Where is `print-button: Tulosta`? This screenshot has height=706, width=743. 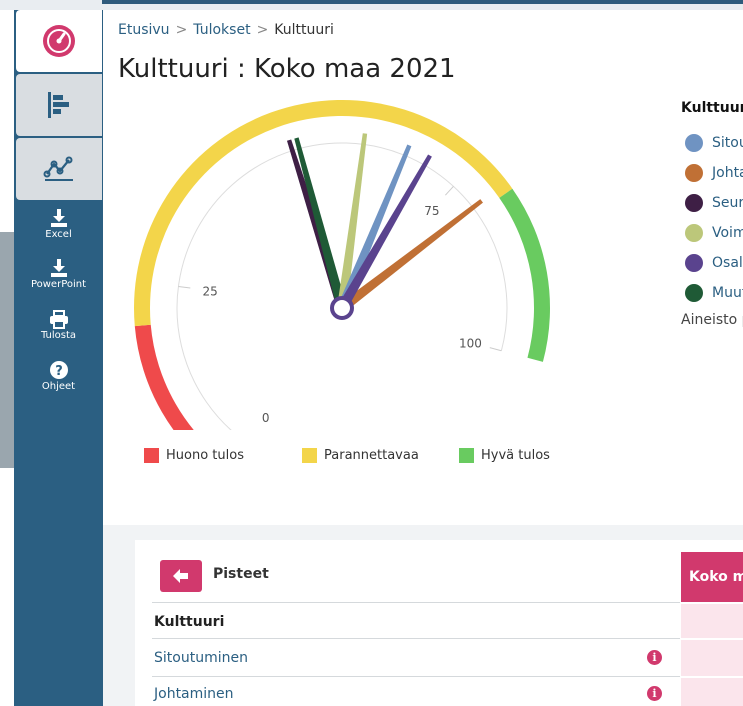
print-button: Tulosta is located at coordinates (58, 325).